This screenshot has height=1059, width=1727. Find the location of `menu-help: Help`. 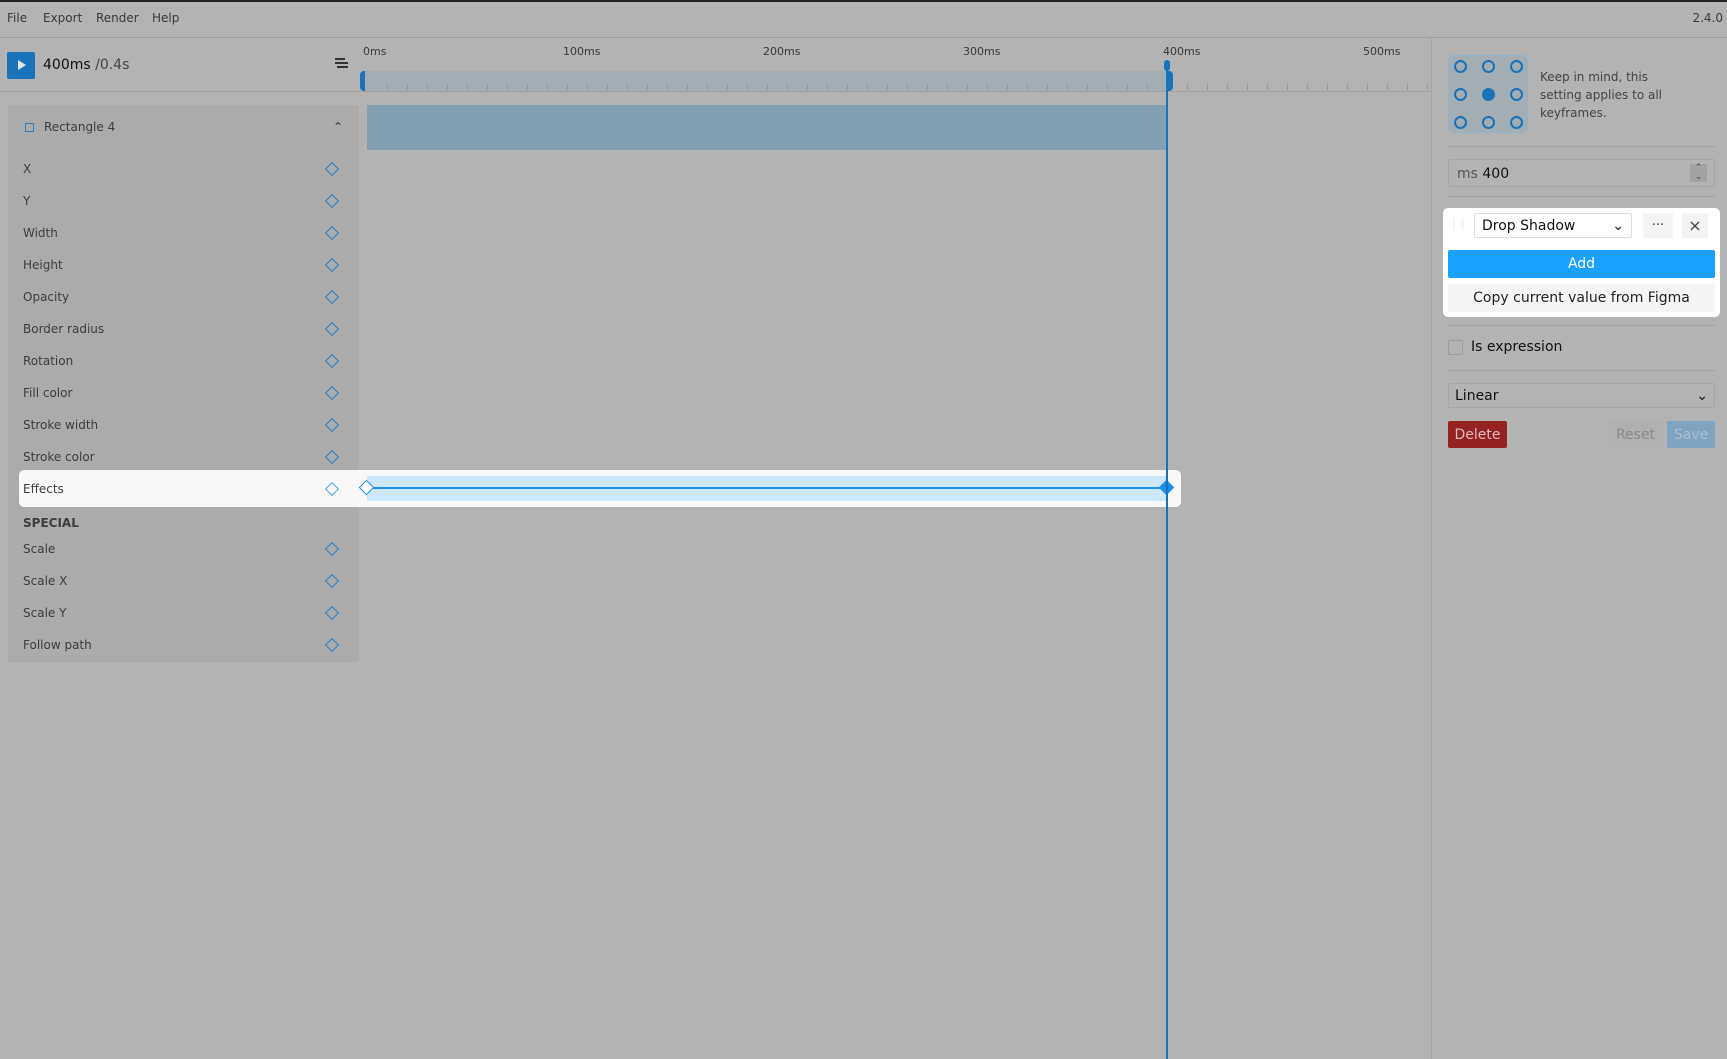

menu-help: Help is located at coordinates (165, 18).